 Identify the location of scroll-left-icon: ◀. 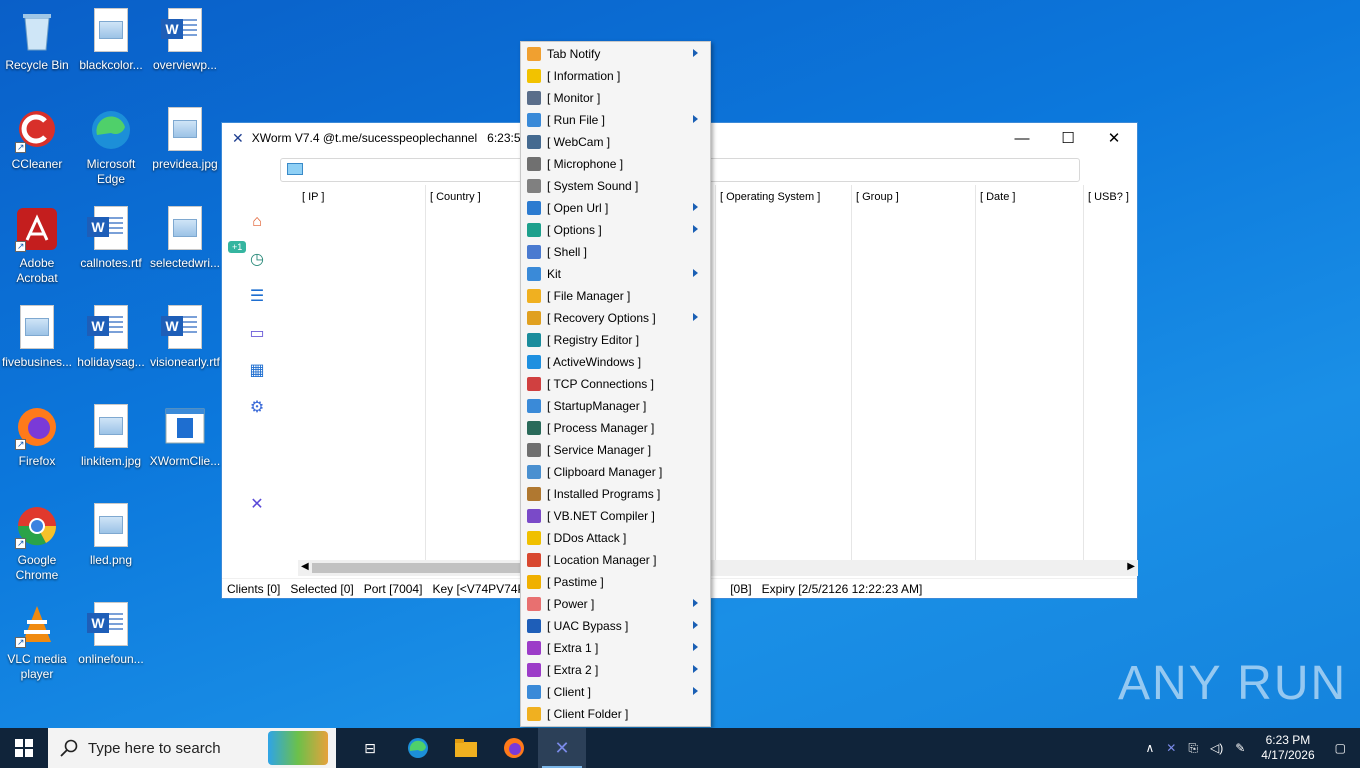
(305, 566).